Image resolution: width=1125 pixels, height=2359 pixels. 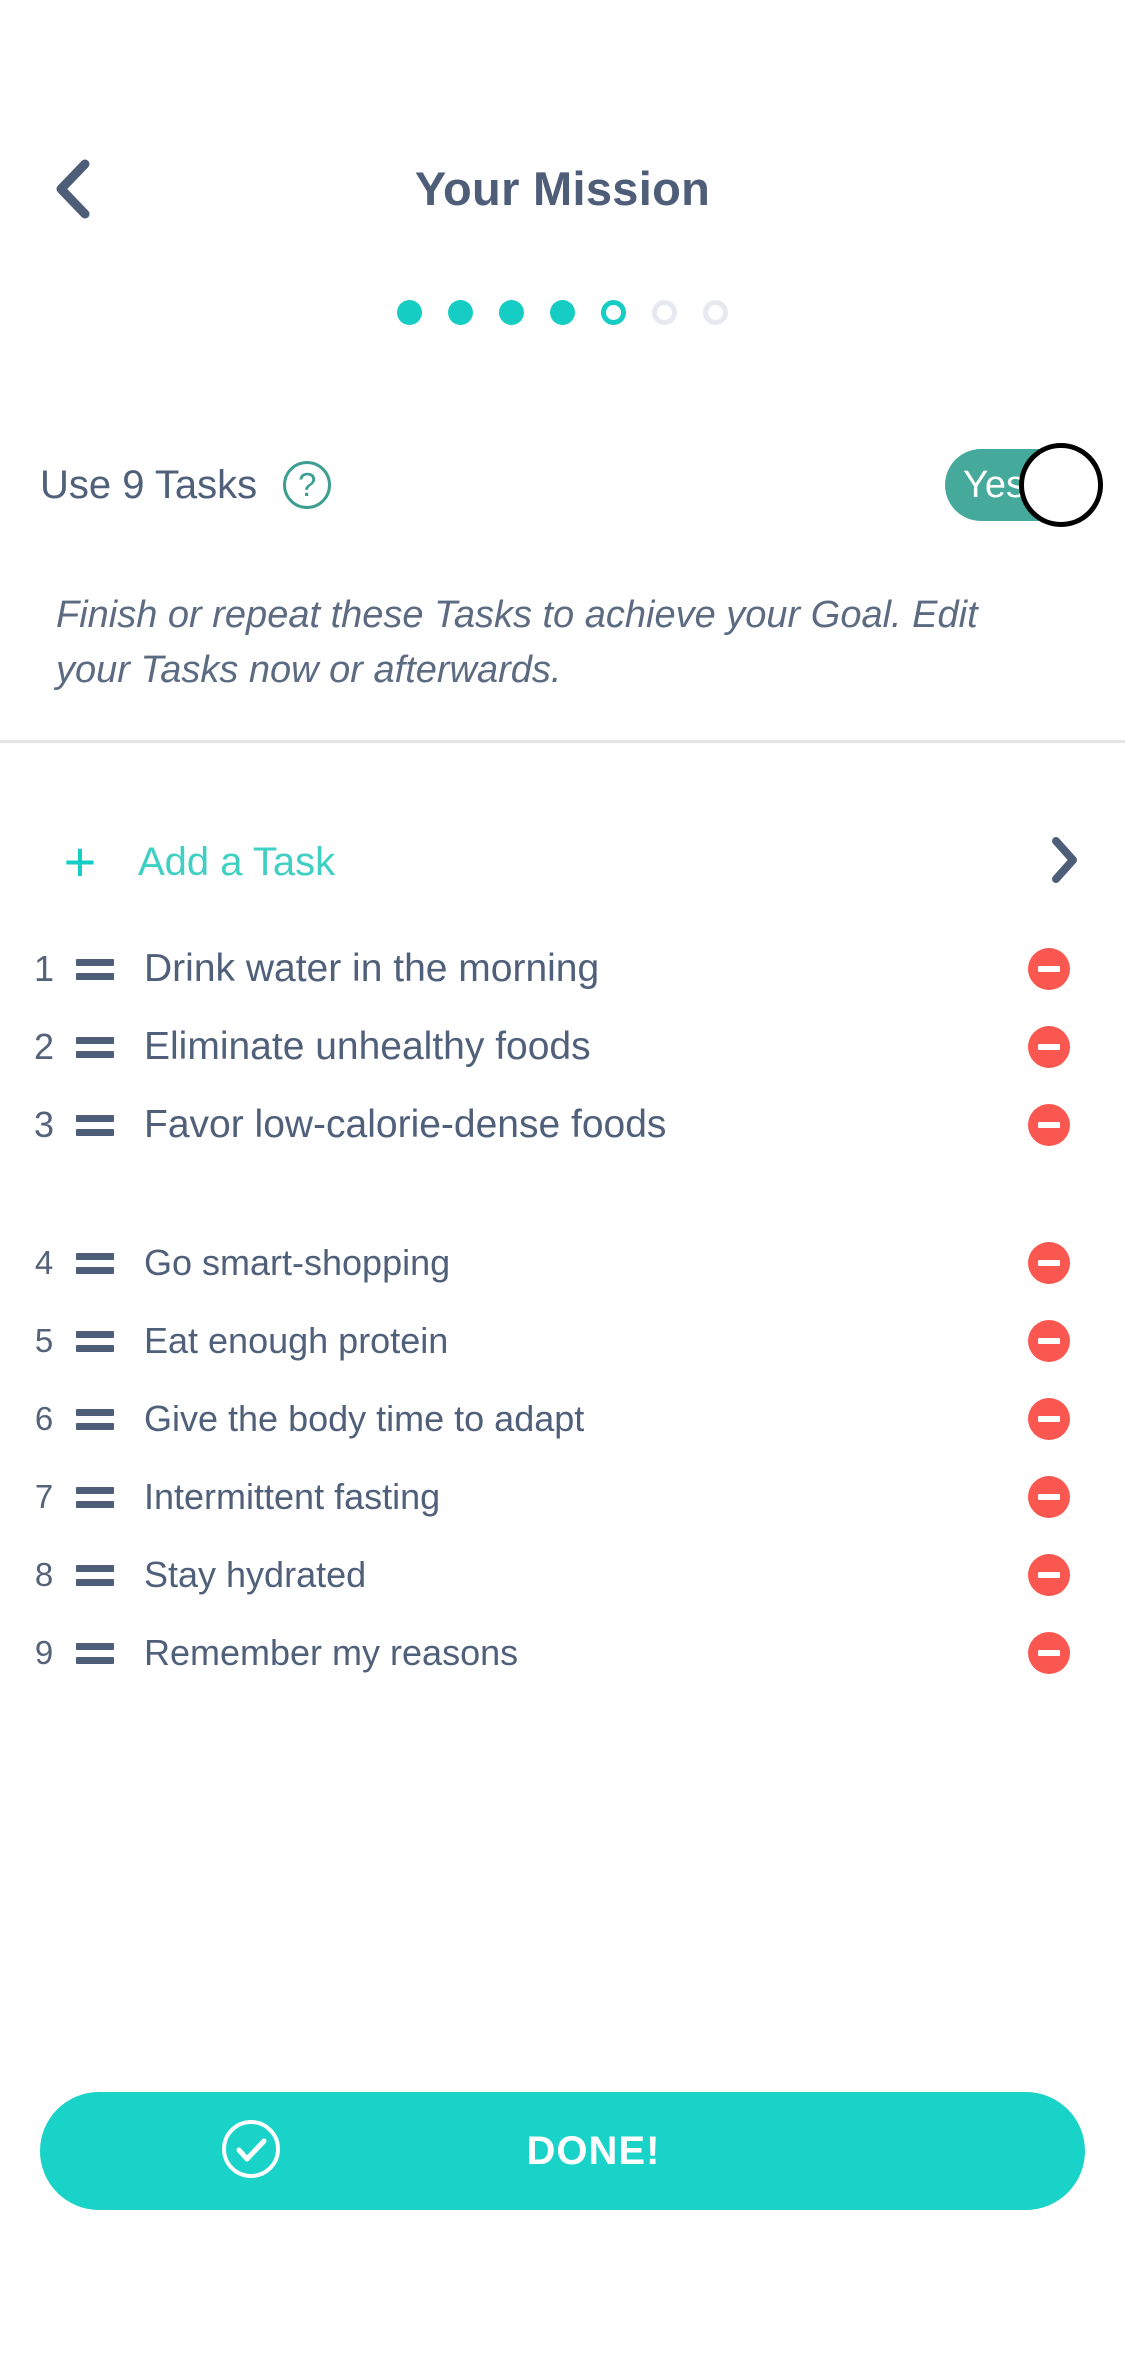 What do you see at coordinates (149, 484) in the screenshot?
I see `use-tasks-label: Use 9 Tasks` at bounding box center [149, 484].